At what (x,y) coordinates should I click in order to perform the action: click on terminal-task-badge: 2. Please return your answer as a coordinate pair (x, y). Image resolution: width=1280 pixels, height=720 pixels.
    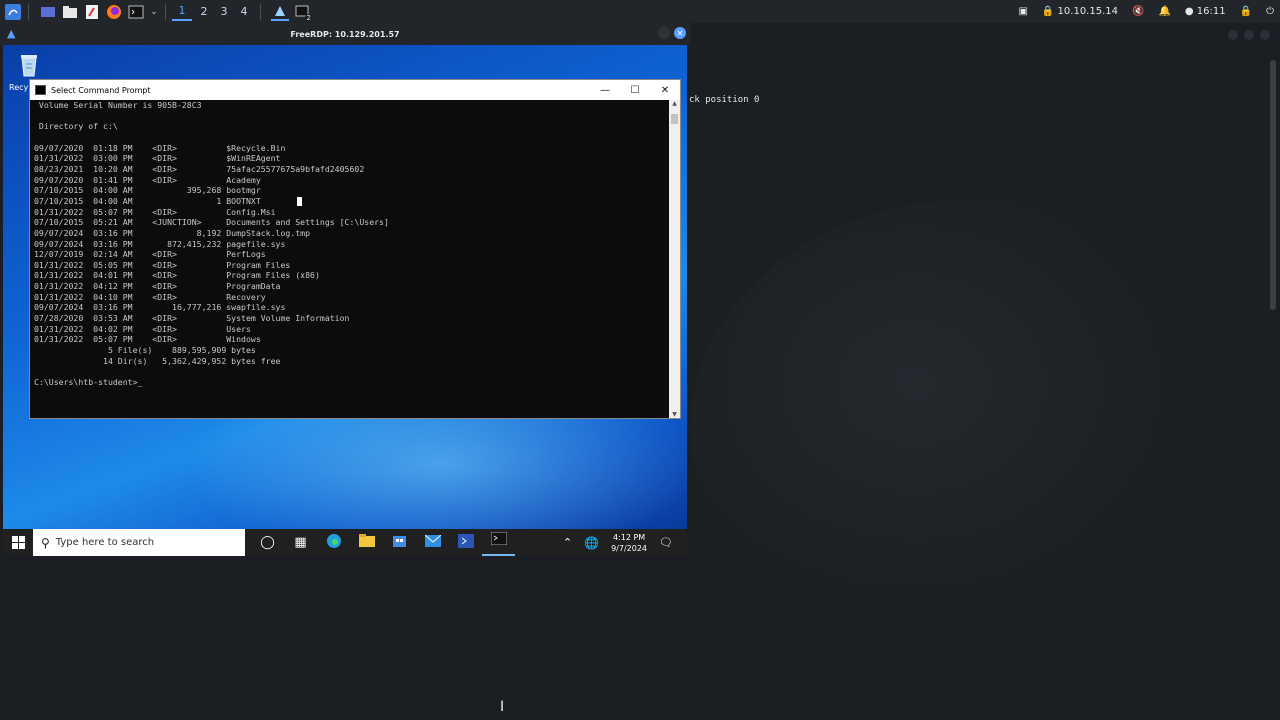
    Looking at the image, I should click on (308, 17).